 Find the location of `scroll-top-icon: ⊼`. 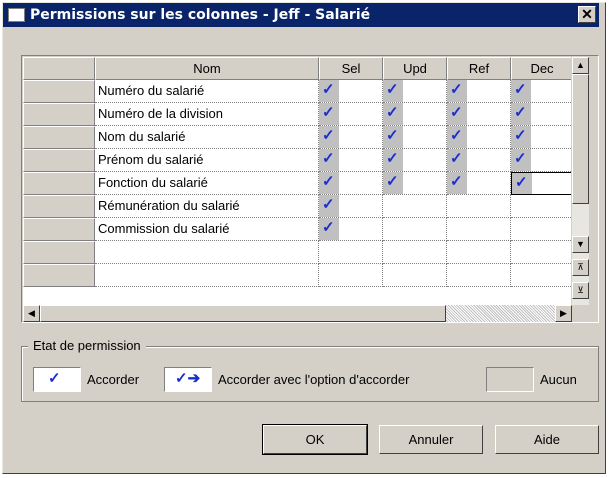

scroll-top-icon: ⊼ is located at coordinates (580, 267).